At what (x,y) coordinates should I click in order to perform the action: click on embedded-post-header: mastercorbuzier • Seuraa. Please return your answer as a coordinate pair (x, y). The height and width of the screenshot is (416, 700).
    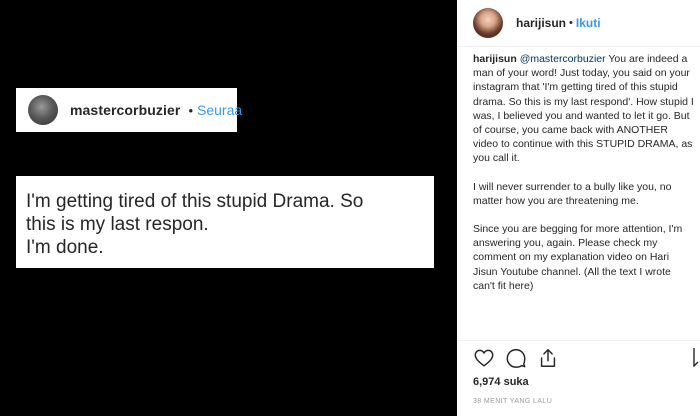
    Looking at the image, I should click on (129, 110).